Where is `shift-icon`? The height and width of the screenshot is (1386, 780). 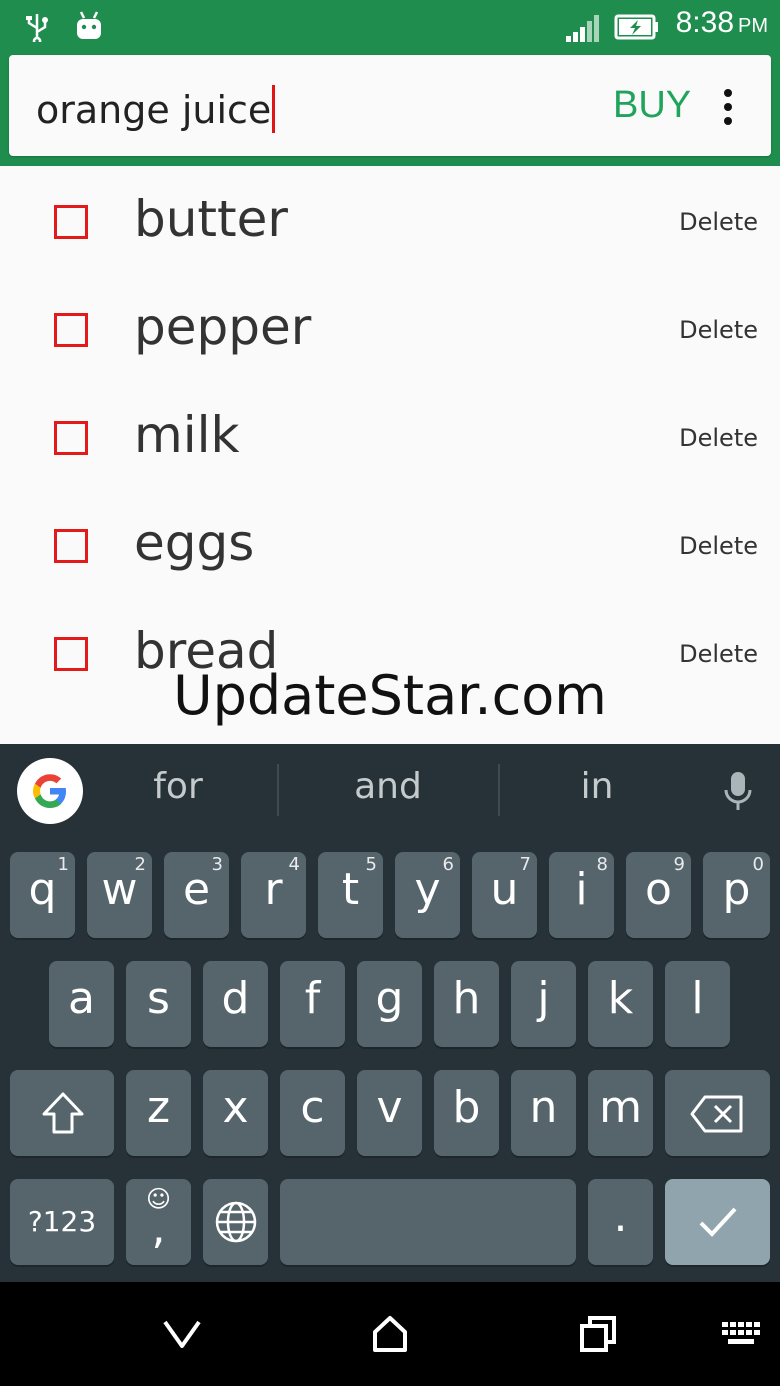 shift-icon is located at coordinates (63, 1113).